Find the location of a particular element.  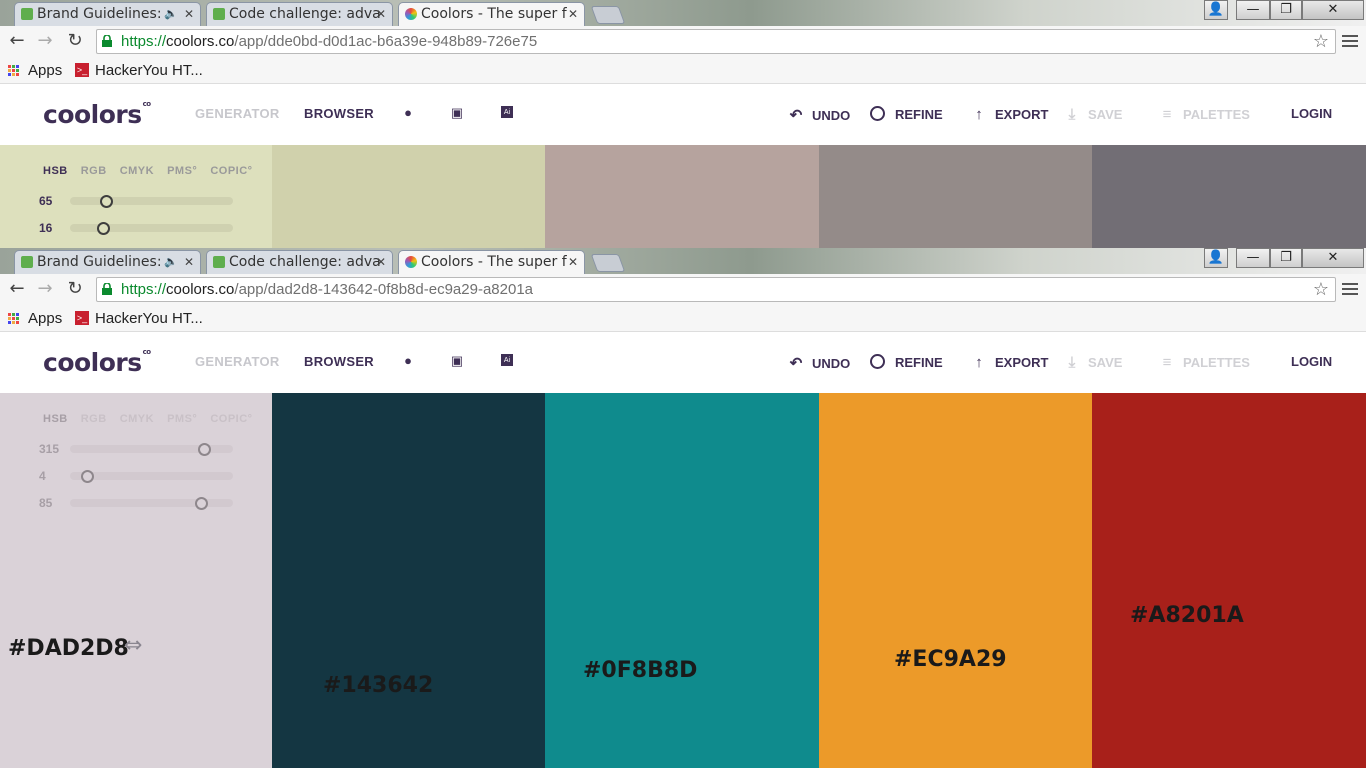

hue-slider: 315 is located at coordinates (139, 449).